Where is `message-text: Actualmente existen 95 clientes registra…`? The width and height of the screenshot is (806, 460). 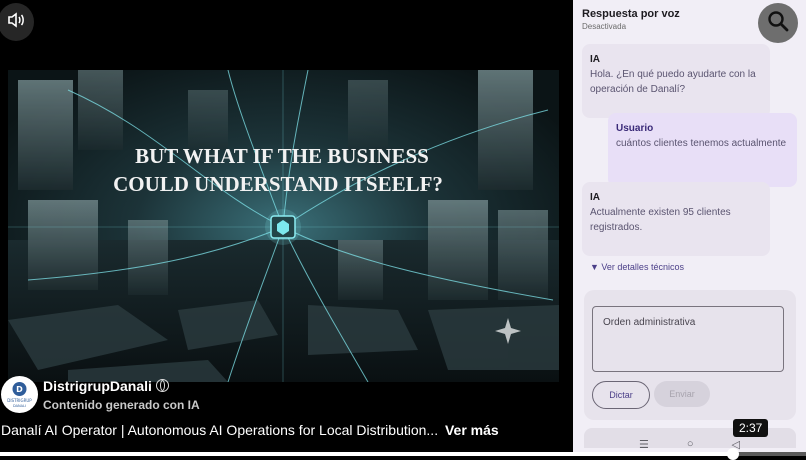
message-text: Actualmente existen 95 clientes registra… is located at coordinates (660, 220).